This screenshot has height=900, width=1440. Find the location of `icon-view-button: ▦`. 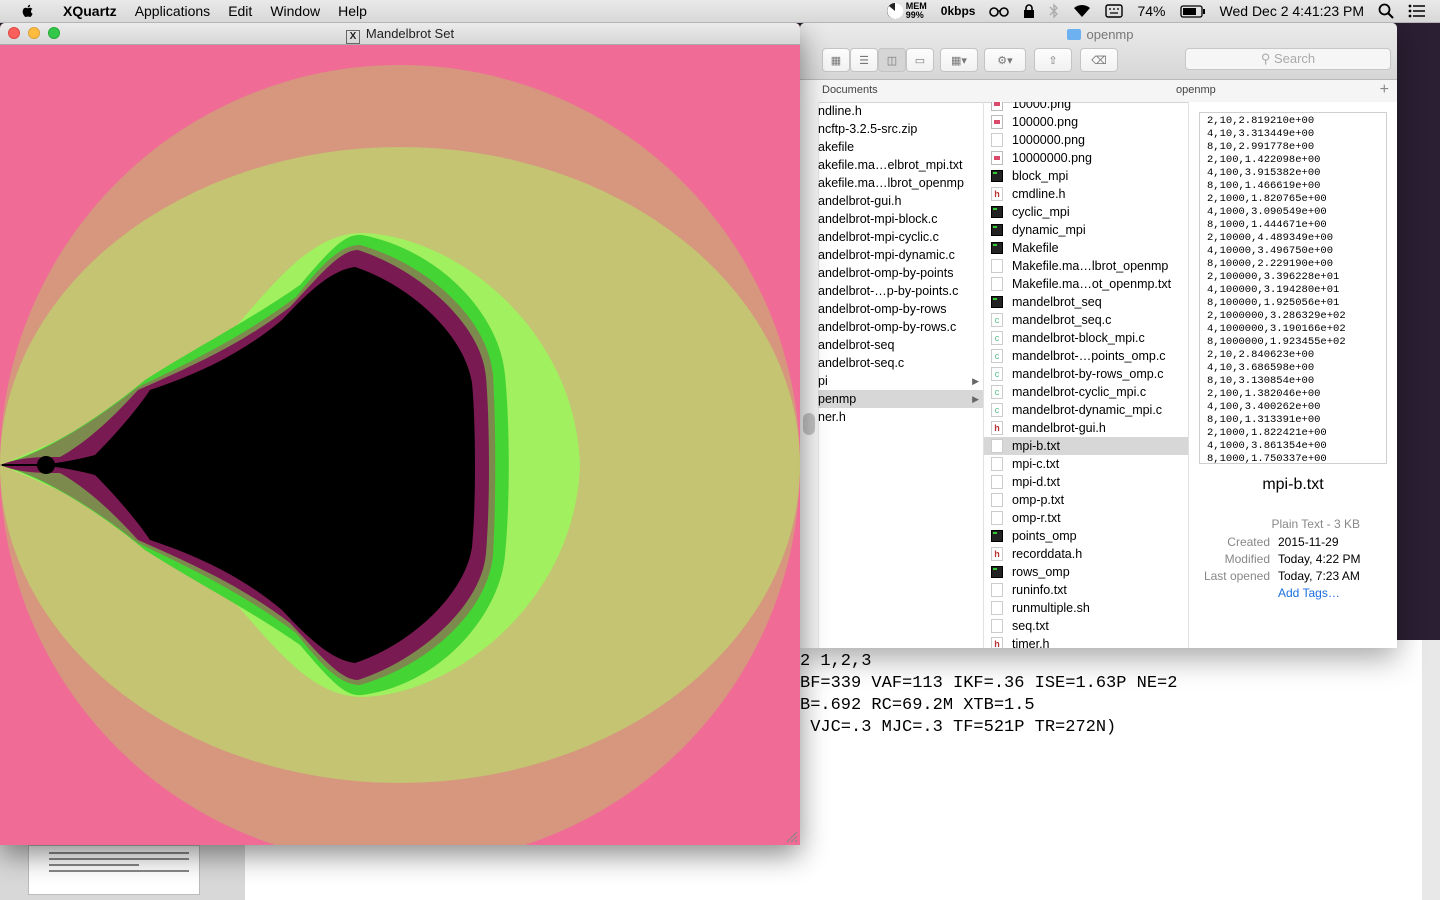

icon-view-button: ▦ is located at coordinates (836, 60).